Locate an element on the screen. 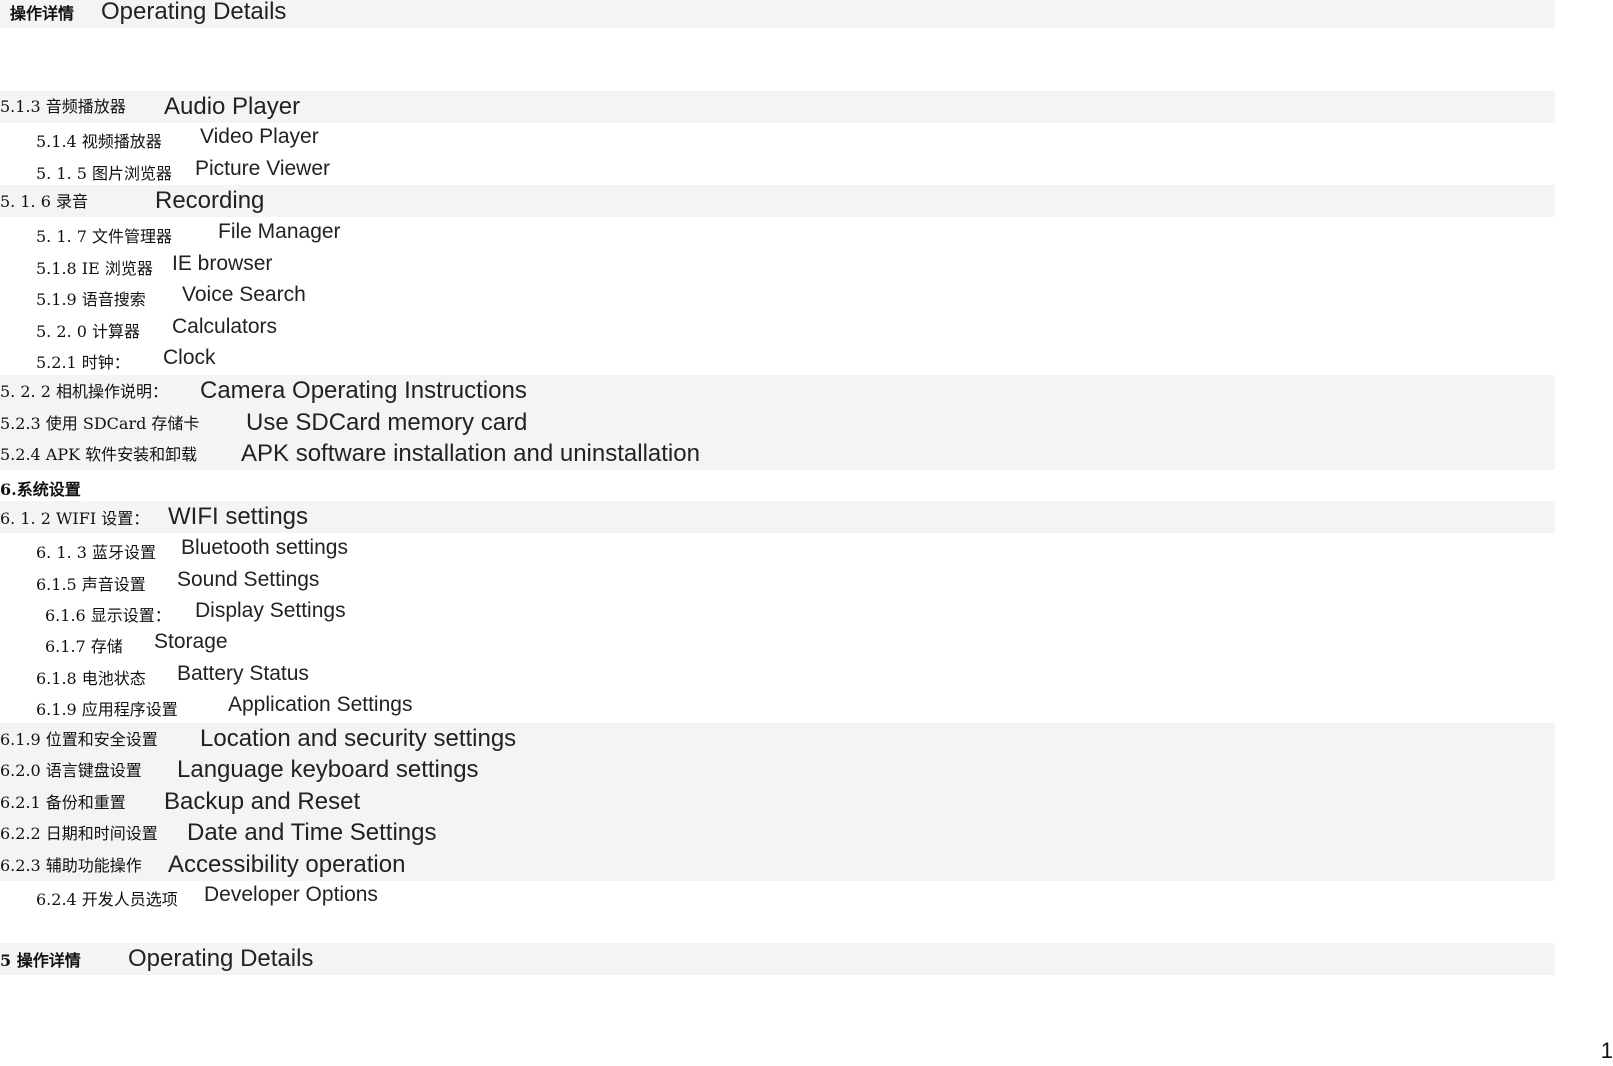 The width and height of the screenshot is (1613, 1066). toc-item-en: Audio Player is located at coordinates (232, 106).